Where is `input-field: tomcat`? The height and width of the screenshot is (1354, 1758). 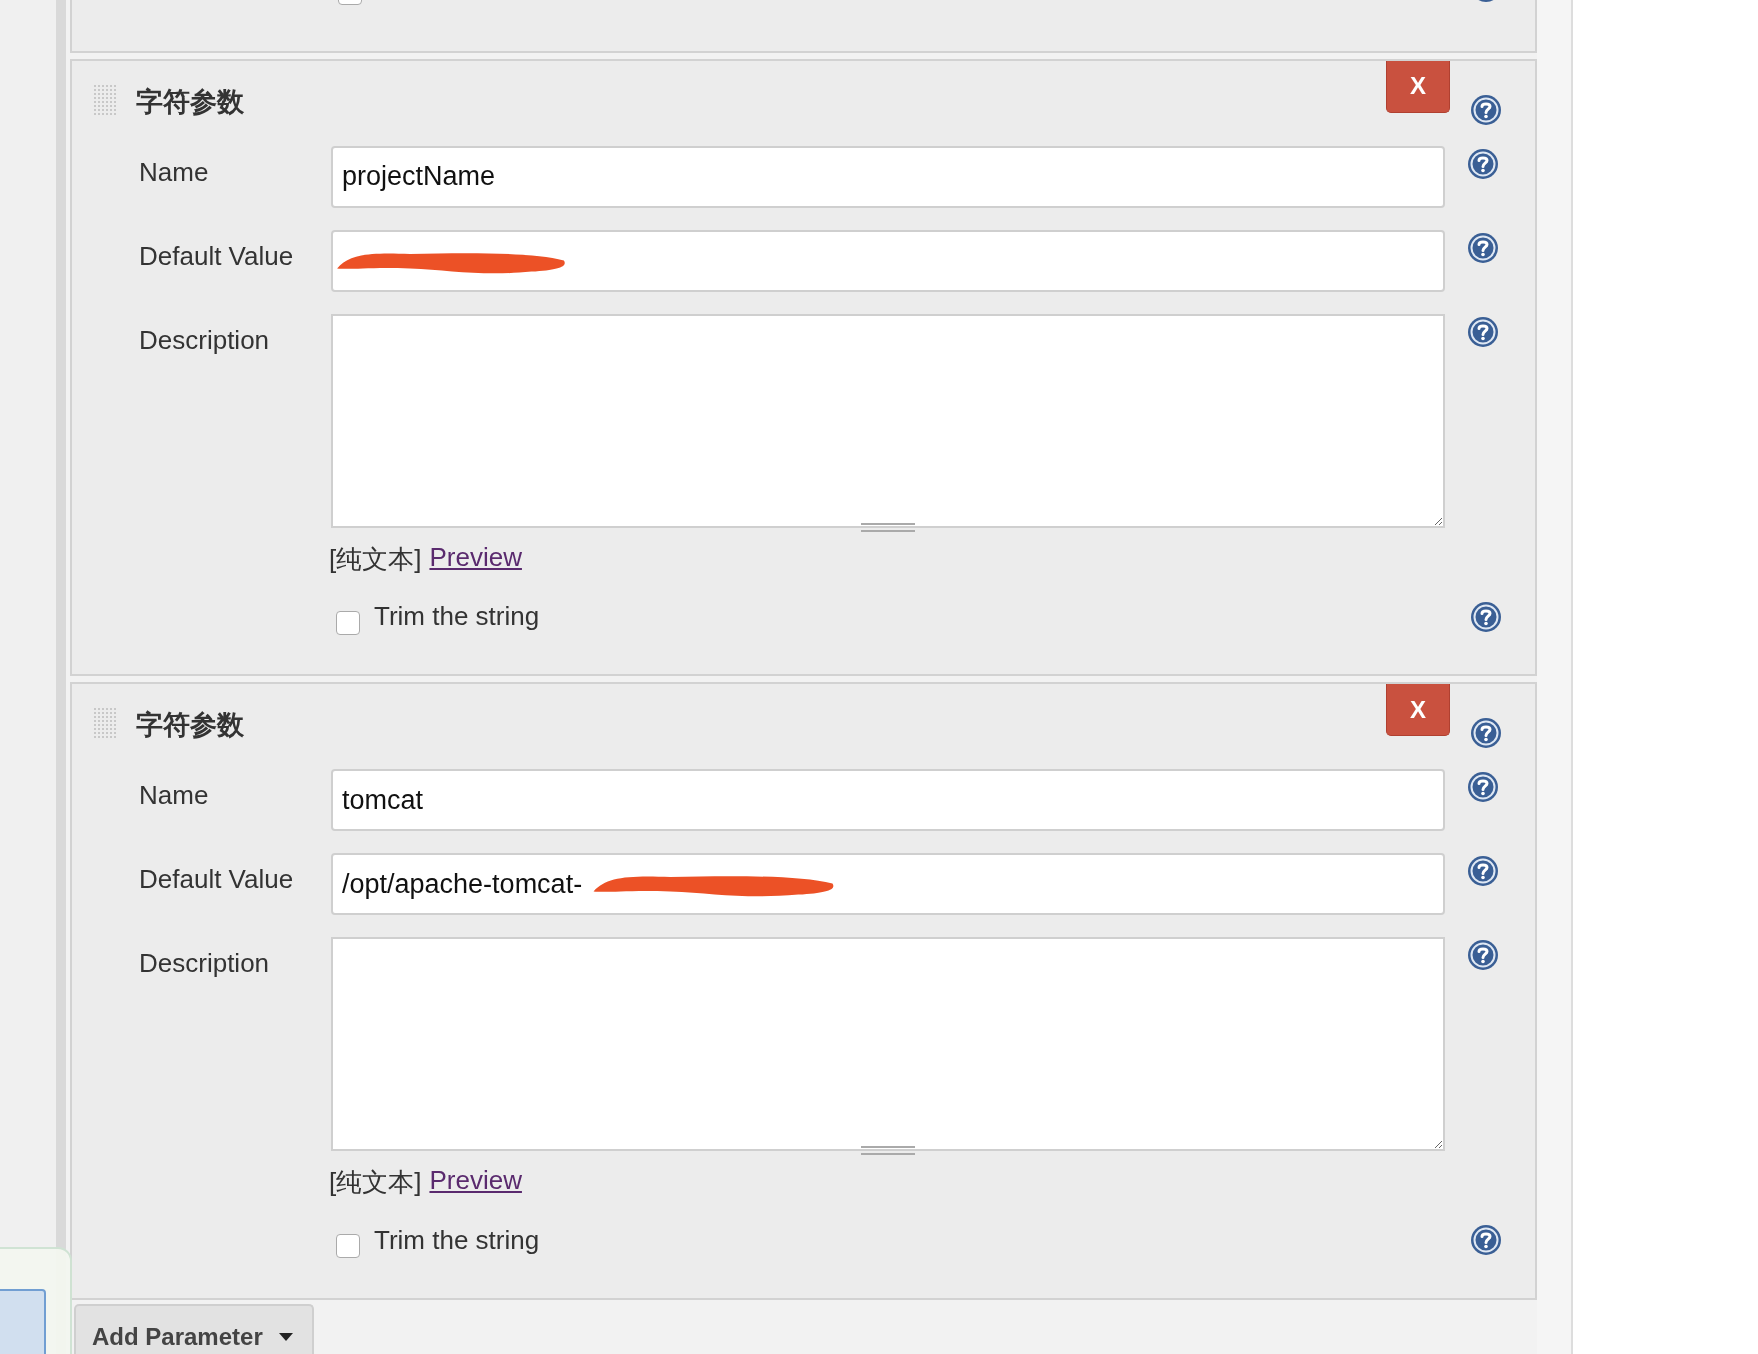
input-field: tomcat is located at coordinates (888, 800).